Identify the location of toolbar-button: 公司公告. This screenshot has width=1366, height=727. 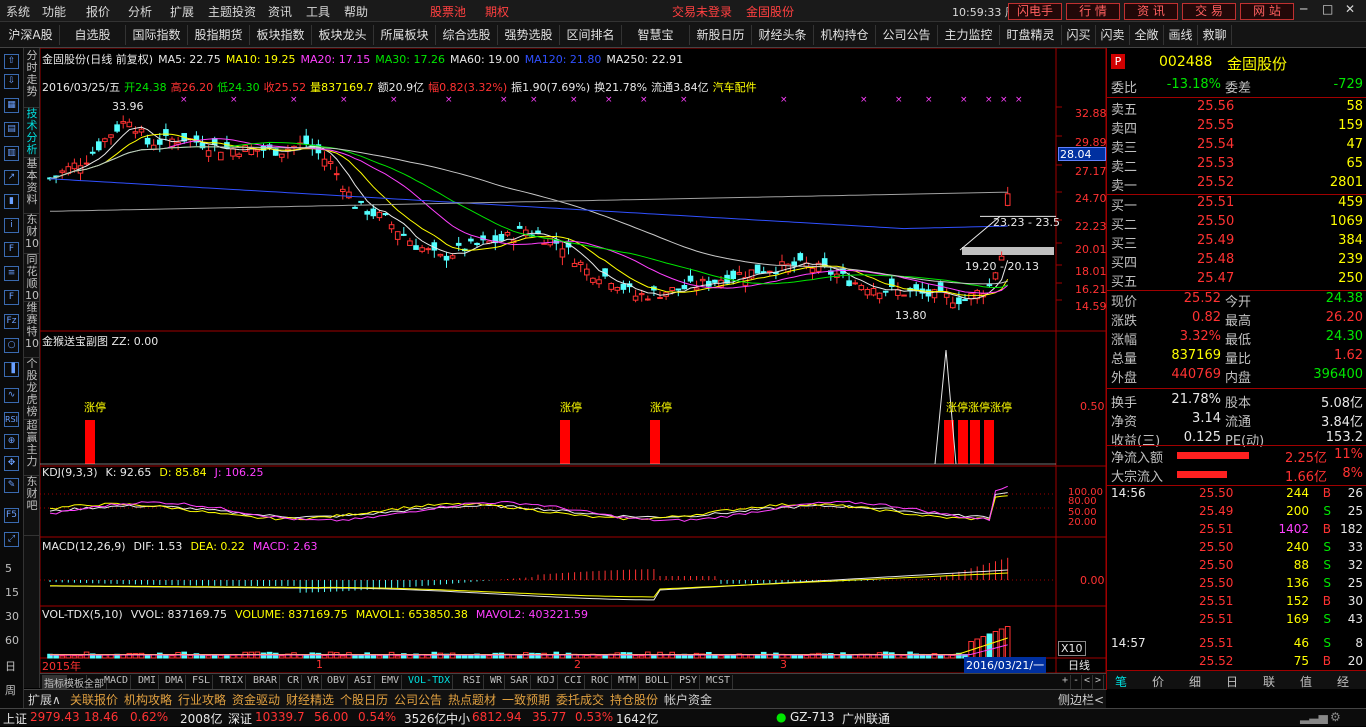
(907, 35).